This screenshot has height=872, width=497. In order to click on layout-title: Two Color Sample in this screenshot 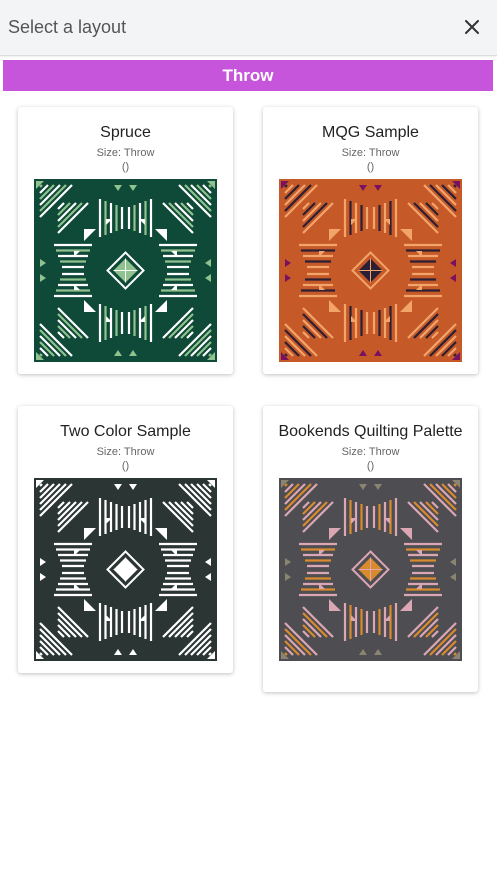, I will do `click(125, 431)`.